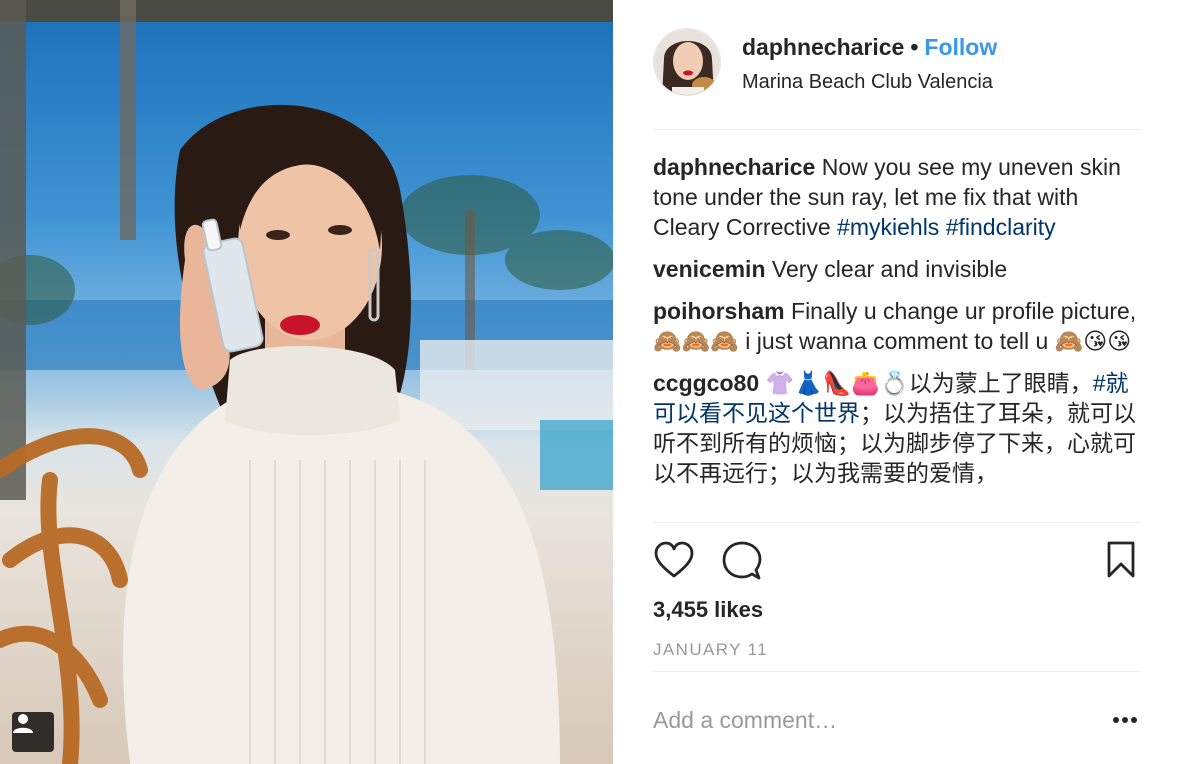 The image size is (1180, 764). I want to click on header-divider, so click(897, 129).